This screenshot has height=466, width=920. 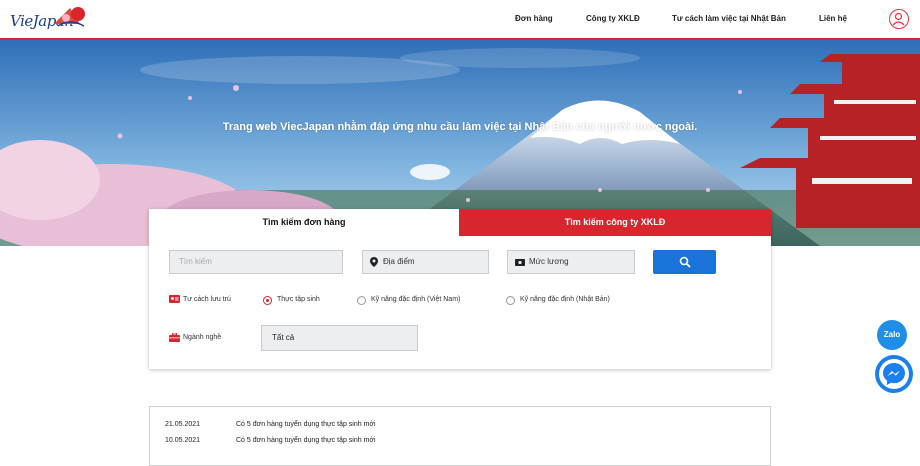 What do you see at coordinates (202, 337) in the screenshot?
I see `industry-label: Ngành nghề` at bounding box center [202, 337].